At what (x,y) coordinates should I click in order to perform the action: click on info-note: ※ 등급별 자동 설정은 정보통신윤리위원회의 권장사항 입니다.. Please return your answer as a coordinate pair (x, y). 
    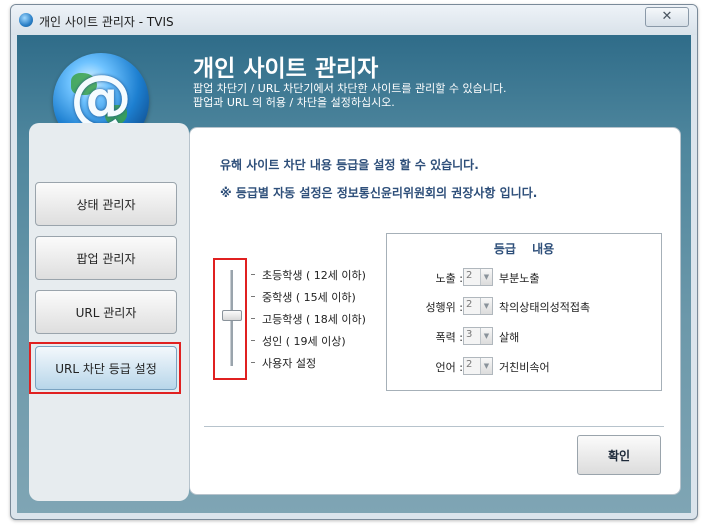
    Looking at the image, I should click on (379, 193).